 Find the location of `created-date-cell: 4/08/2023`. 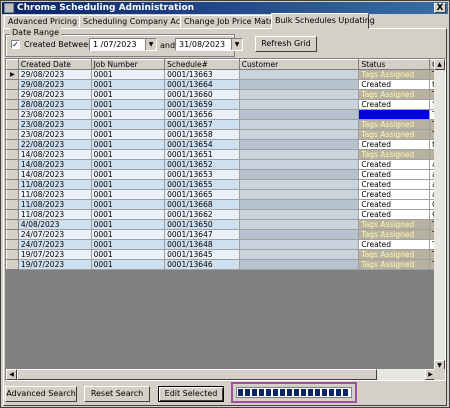

created-date-cell: 4/08/2023 is located at coordinates (54, 224).